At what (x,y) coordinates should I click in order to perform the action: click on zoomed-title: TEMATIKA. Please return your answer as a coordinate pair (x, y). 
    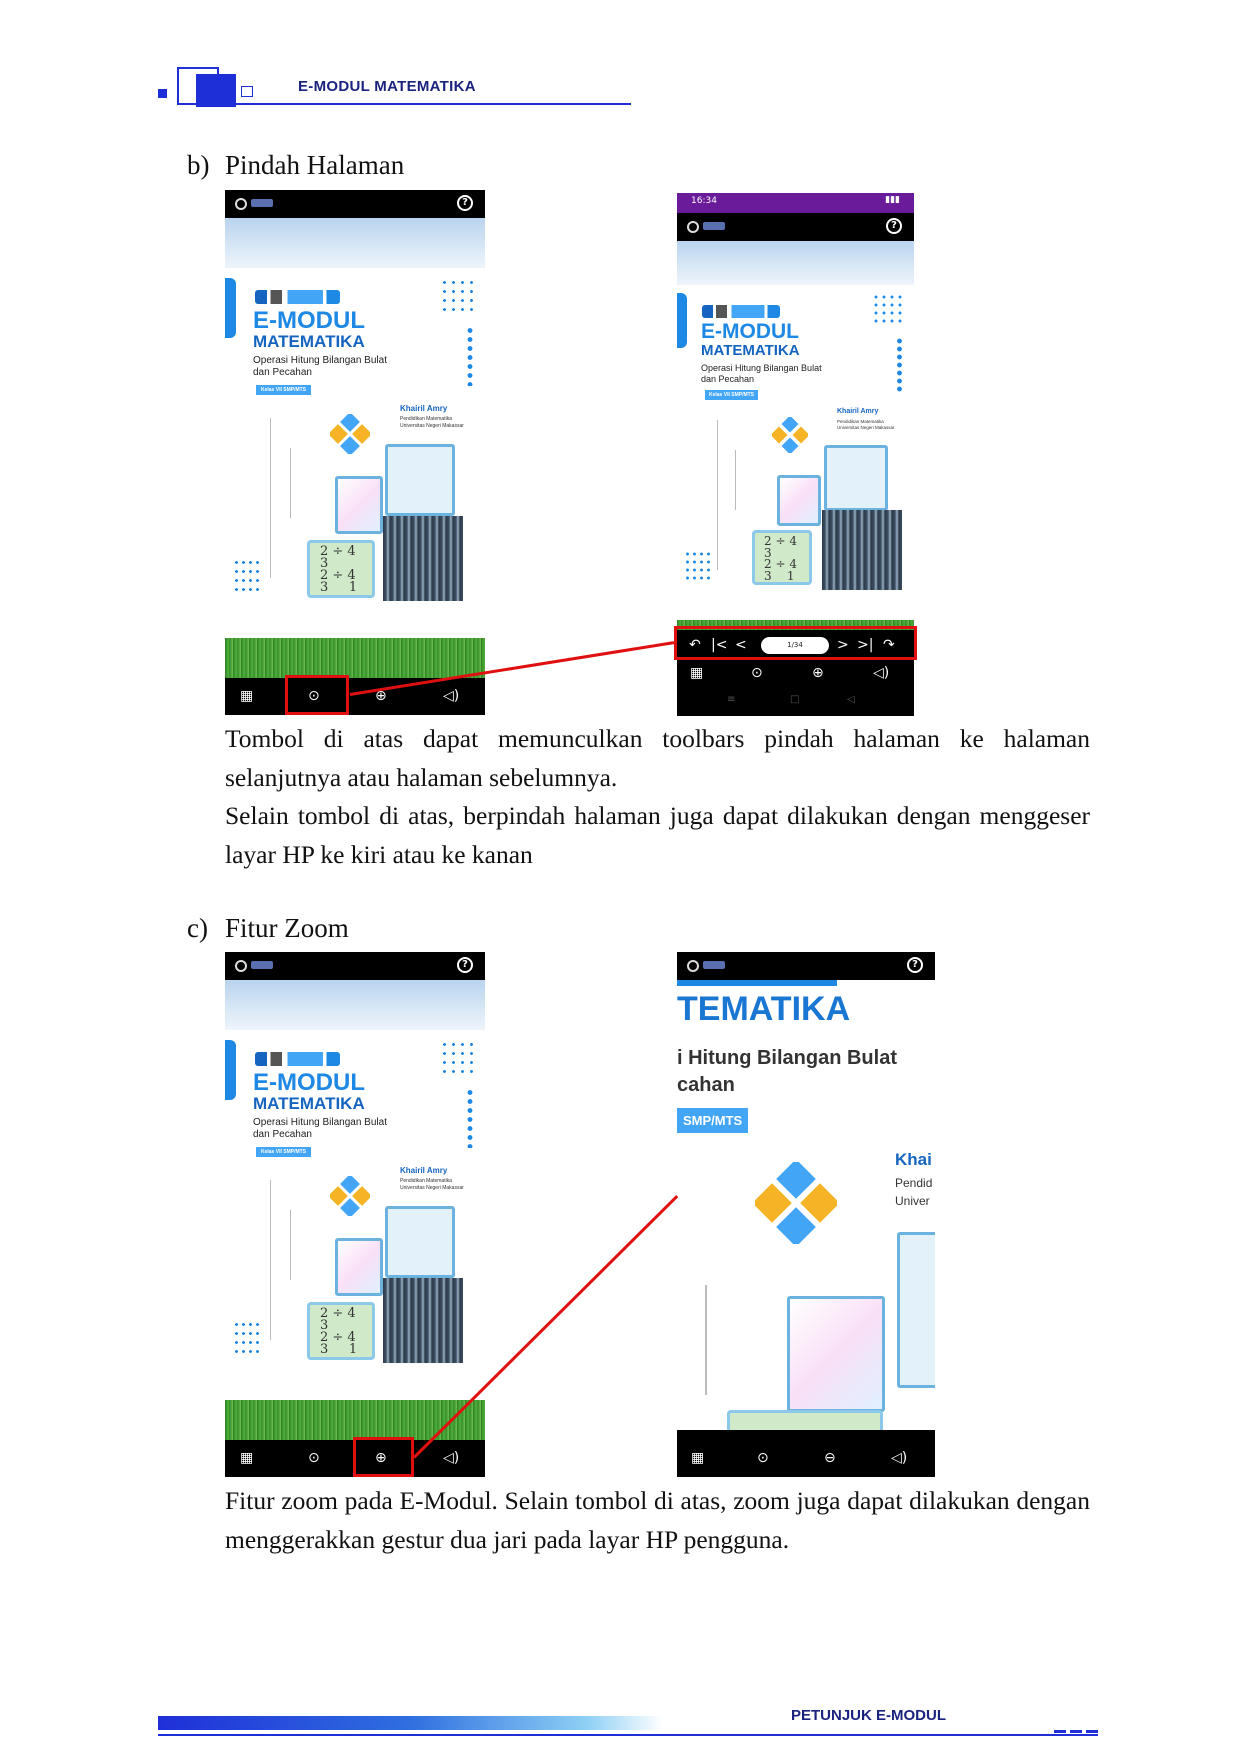
    Looking at the image, I should click on (764, 1009).